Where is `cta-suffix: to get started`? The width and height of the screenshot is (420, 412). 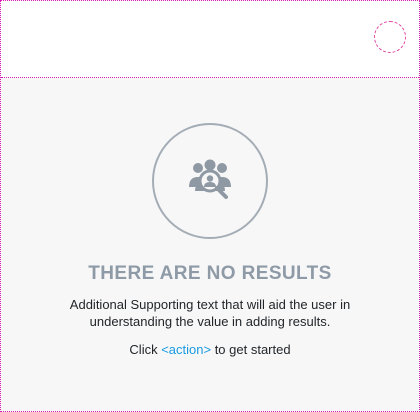
cta-suffix: to get started is located at coordinates (251, 349).